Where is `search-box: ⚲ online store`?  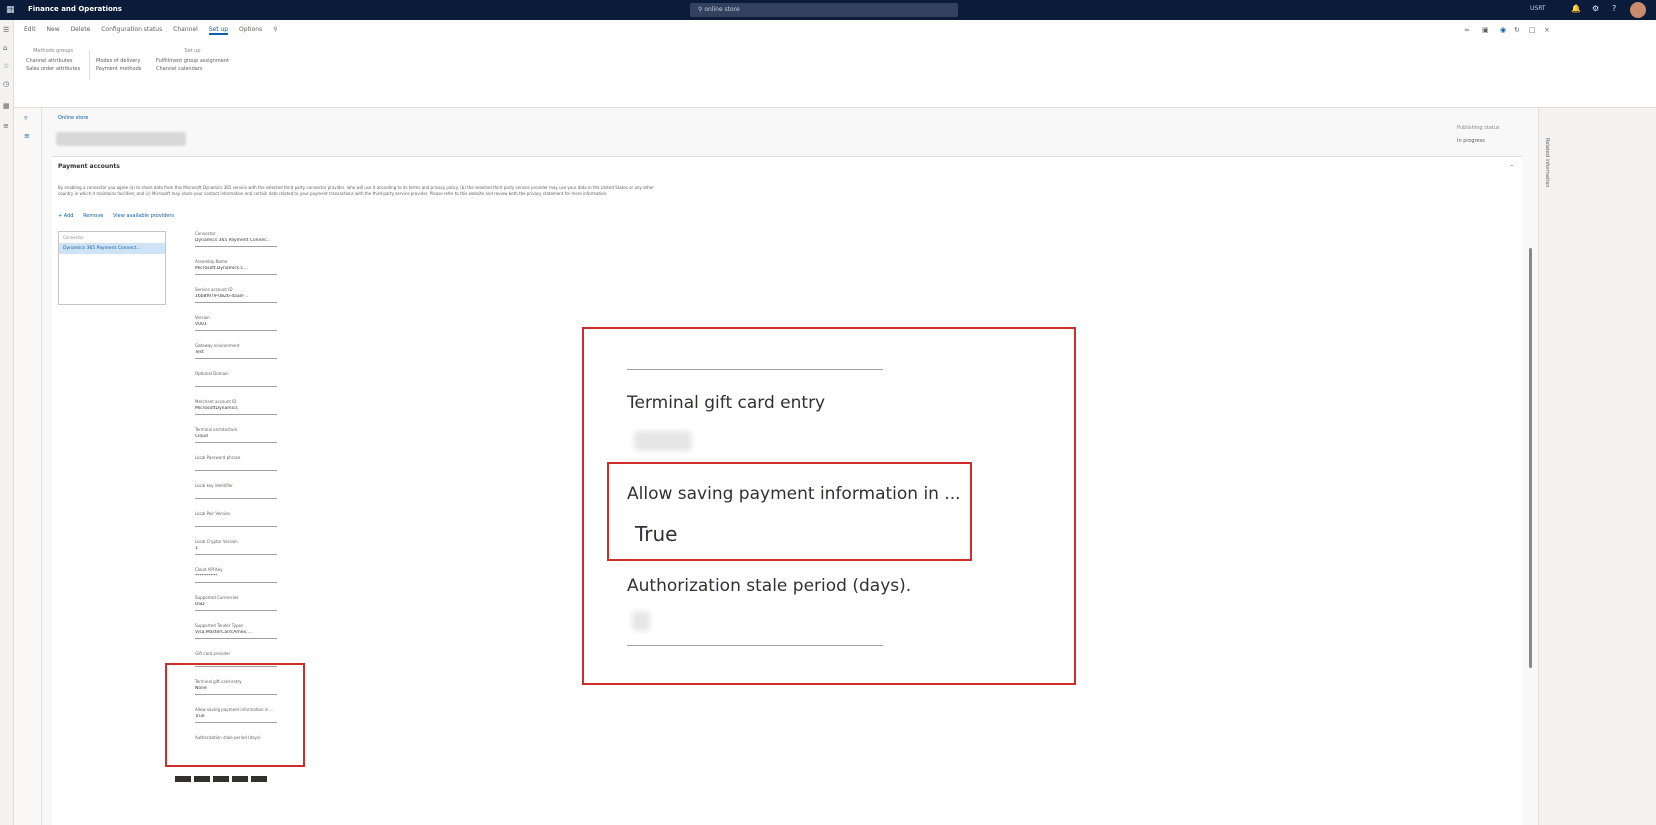 search-box: ⚲ online store is located at coordinates (824, 10).